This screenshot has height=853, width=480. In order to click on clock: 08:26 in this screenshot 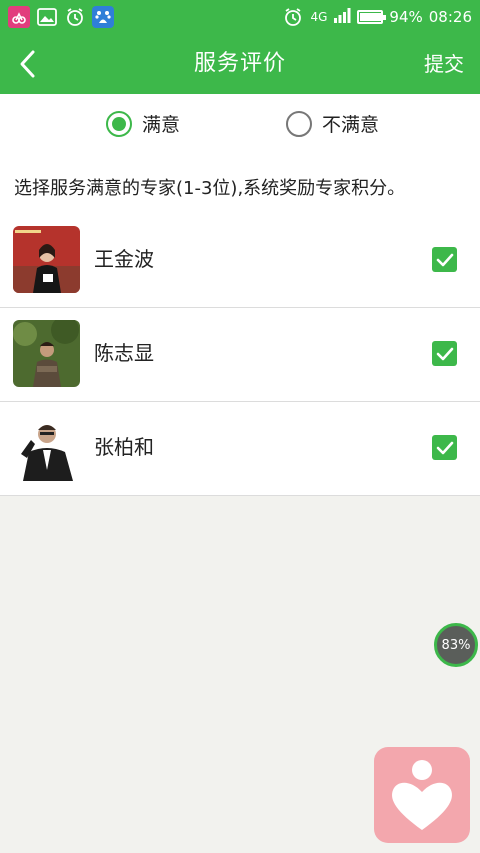, I will do `click(450, 17)`.